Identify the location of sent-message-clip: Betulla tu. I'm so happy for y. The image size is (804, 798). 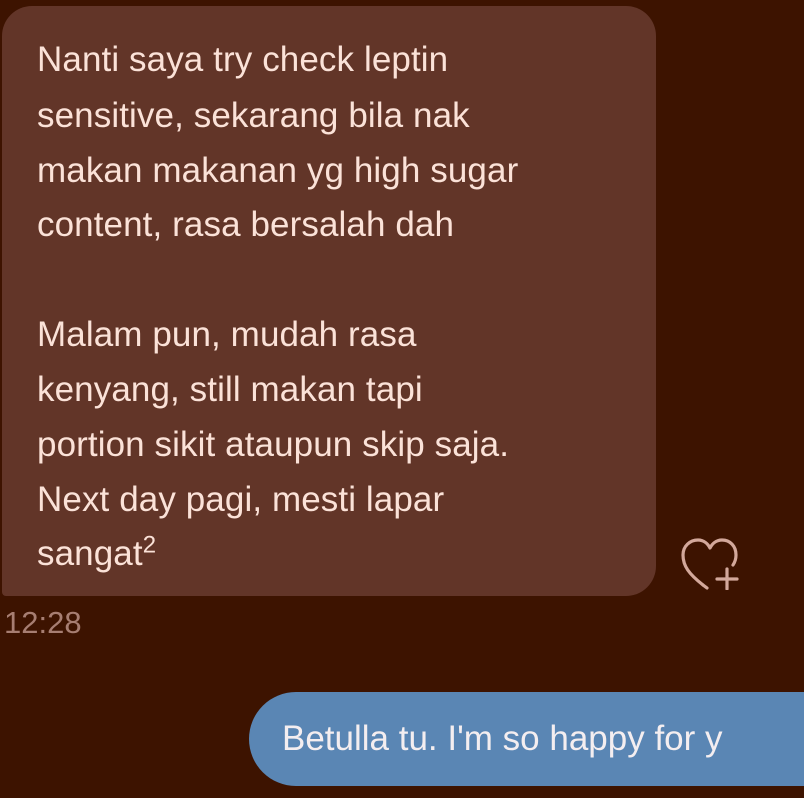
(526, 739).